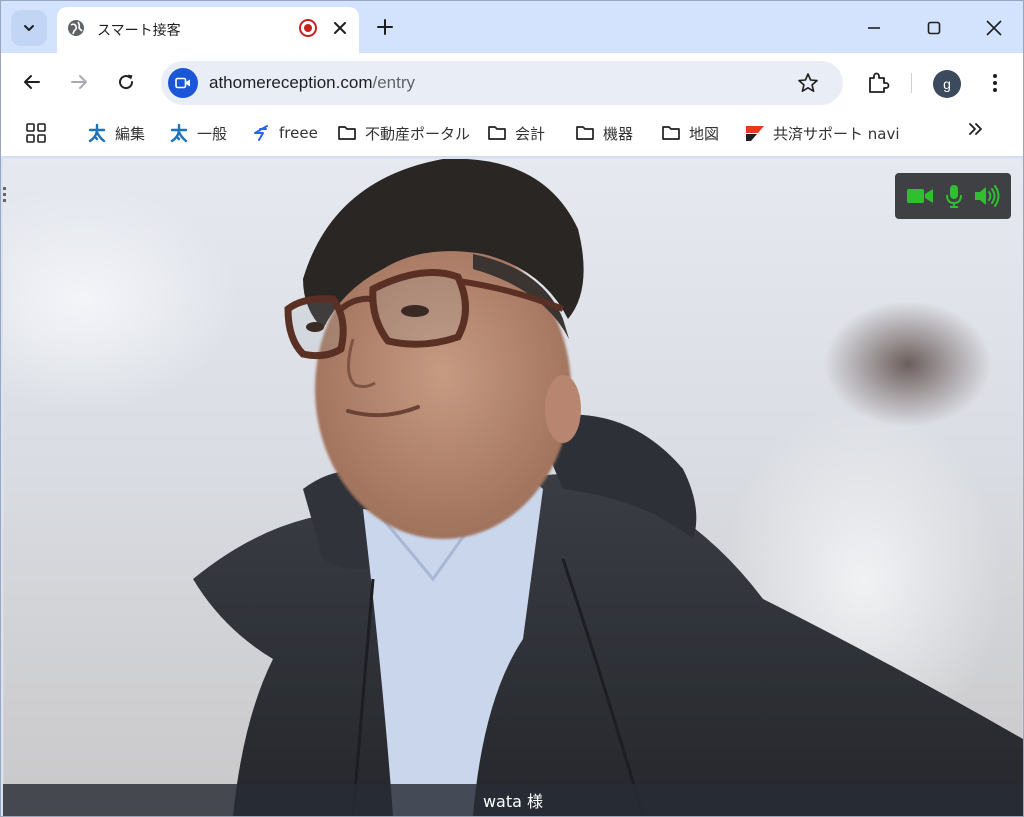  Describe the element at coordinates (76, 28) in the screenshot. I see `globe-icon` at that location.